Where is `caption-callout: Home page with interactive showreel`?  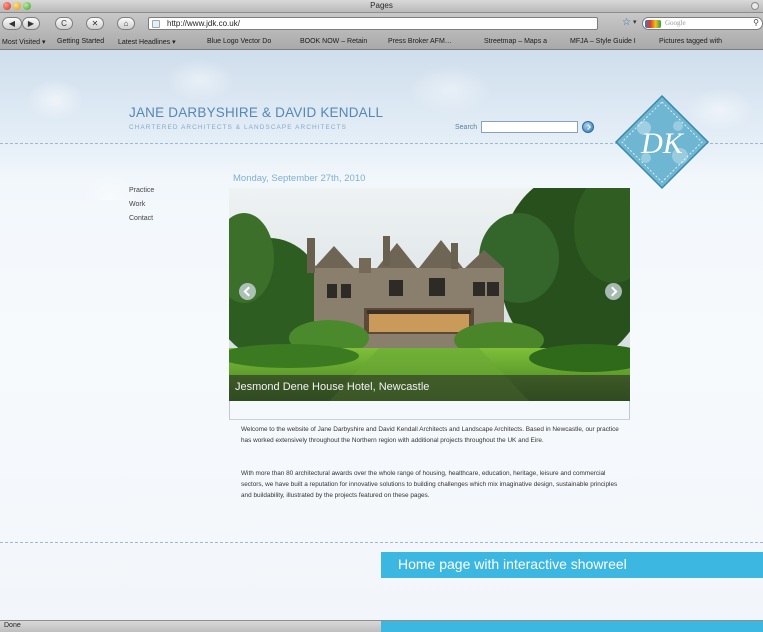 caption-callout: Home page with interactive showreel is located at coordinates (572, 565).